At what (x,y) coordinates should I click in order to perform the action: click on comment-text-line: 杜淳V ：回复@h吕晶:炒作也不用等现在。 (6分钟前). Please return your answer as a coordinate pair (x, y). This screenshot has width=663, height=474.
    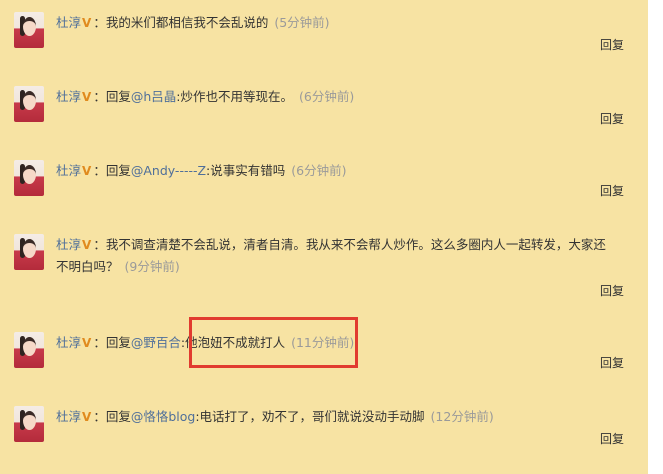
    Looking at the image, I should click on (346, 97).